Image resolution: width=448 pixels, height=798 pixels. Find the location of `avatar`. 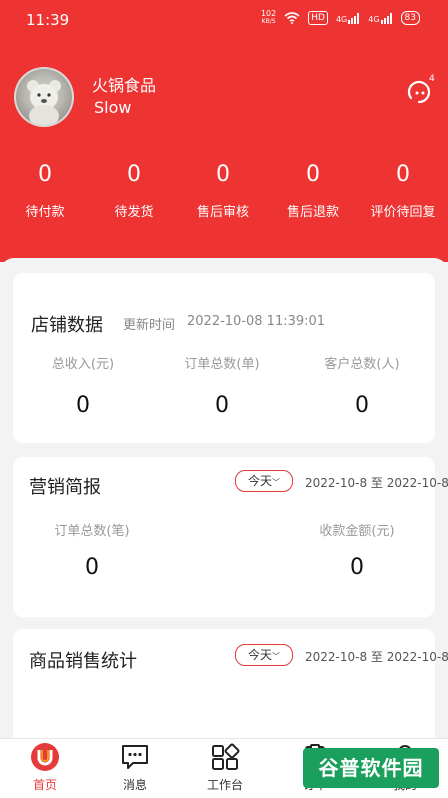

avatar is located at coordinates (44, 97).